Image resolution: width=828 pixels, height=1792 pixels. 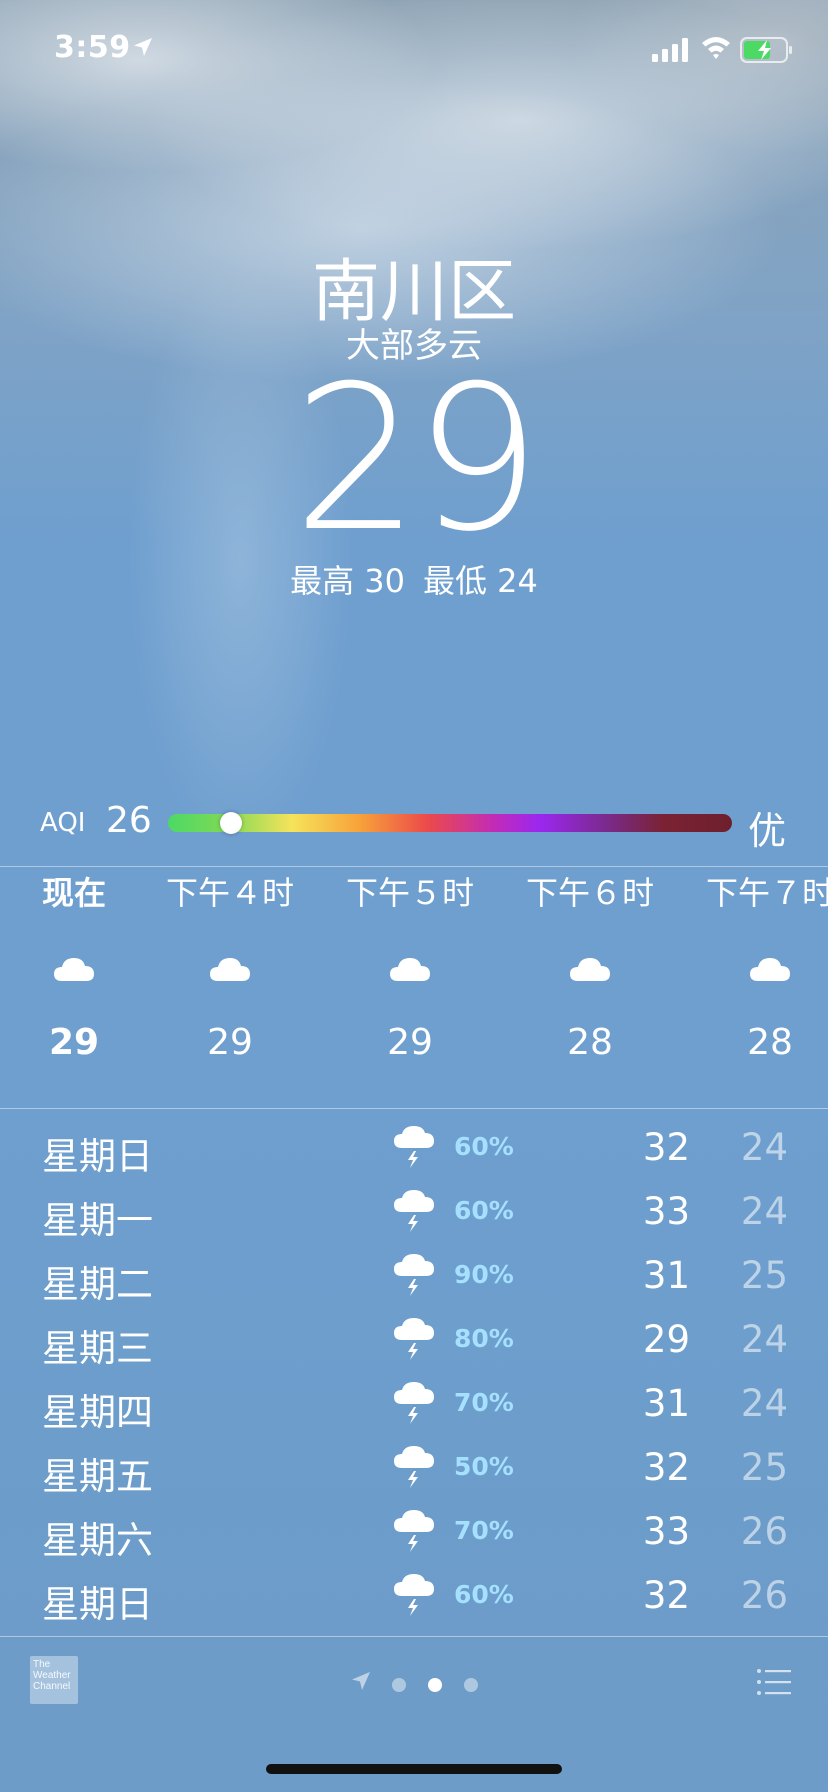 I want to click on daily-row: 星期三 80% 29 24, so click(x=414, y=1340).